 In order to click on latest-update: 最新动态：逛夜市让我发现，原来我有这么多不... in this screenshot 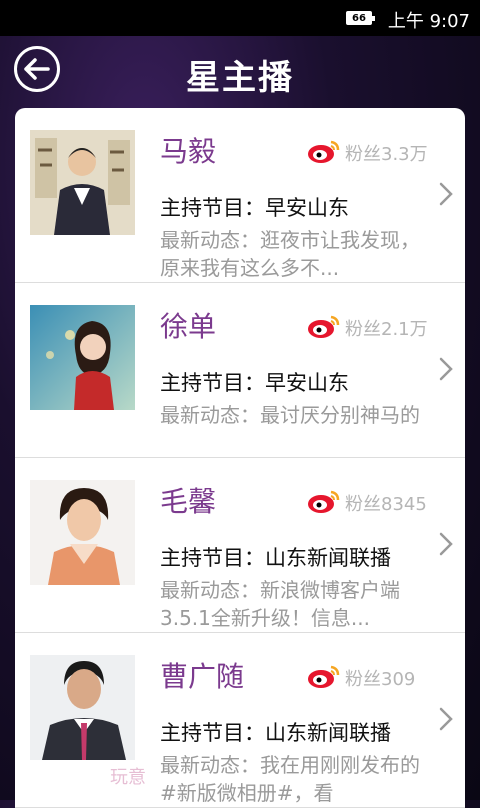, I will do `click(290, 254)`.